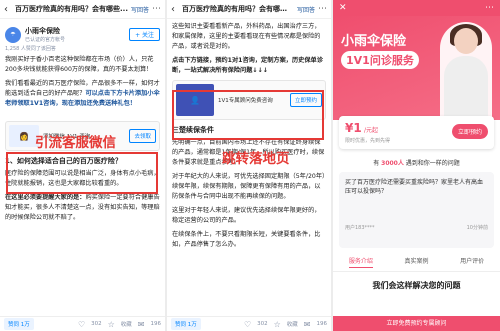 The height and width of the screenshot is (331, 500). I want to click on service-badge: 1V1问诊服务, so click(380, 60).